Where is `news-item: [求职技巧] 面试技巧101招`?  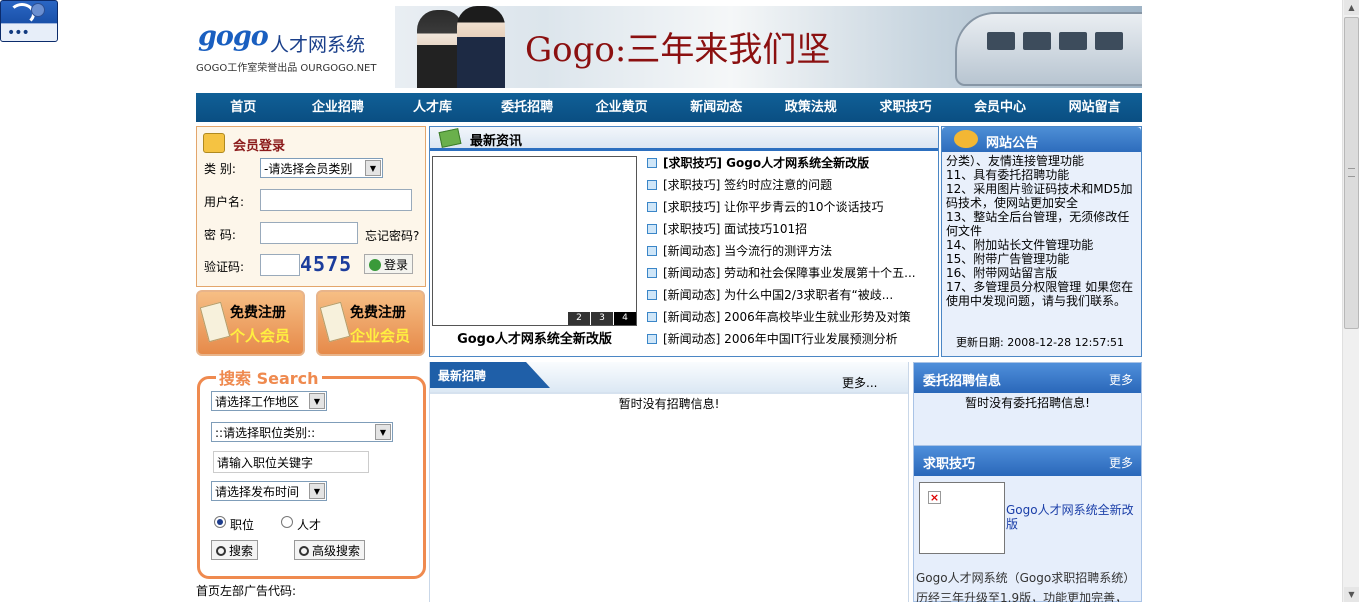 news-item: [求职技巧] 面试技巧101招 is located at coordinates (789, 229).